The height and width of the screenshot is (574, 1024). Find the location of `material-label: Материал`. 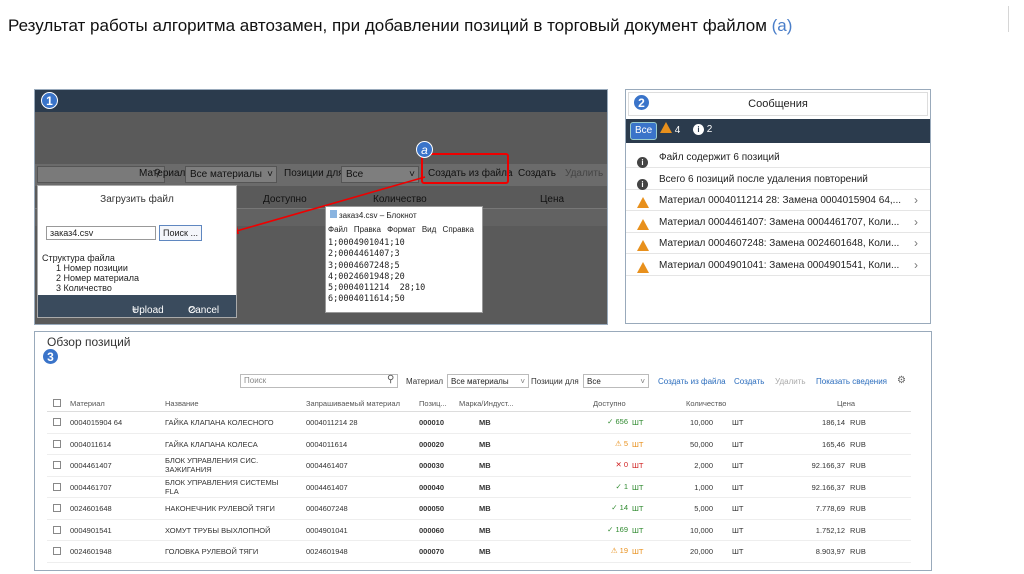

material-label: Материал is located at coordinates (425, 381).